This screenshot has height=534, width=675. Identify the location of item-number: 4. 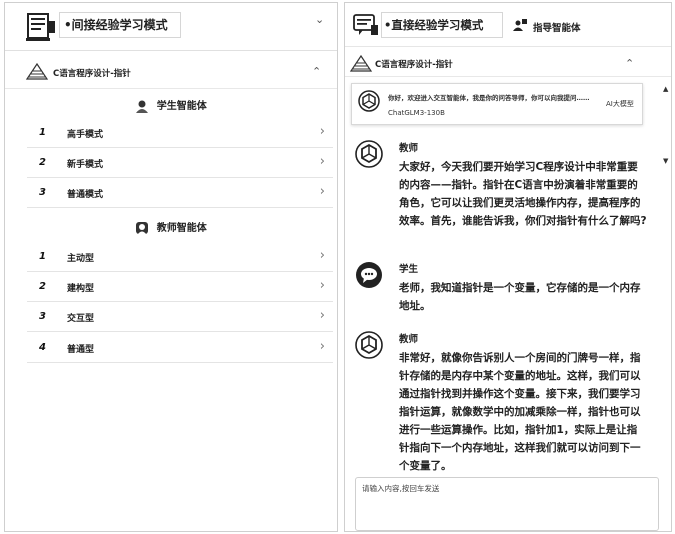
(42, 347).